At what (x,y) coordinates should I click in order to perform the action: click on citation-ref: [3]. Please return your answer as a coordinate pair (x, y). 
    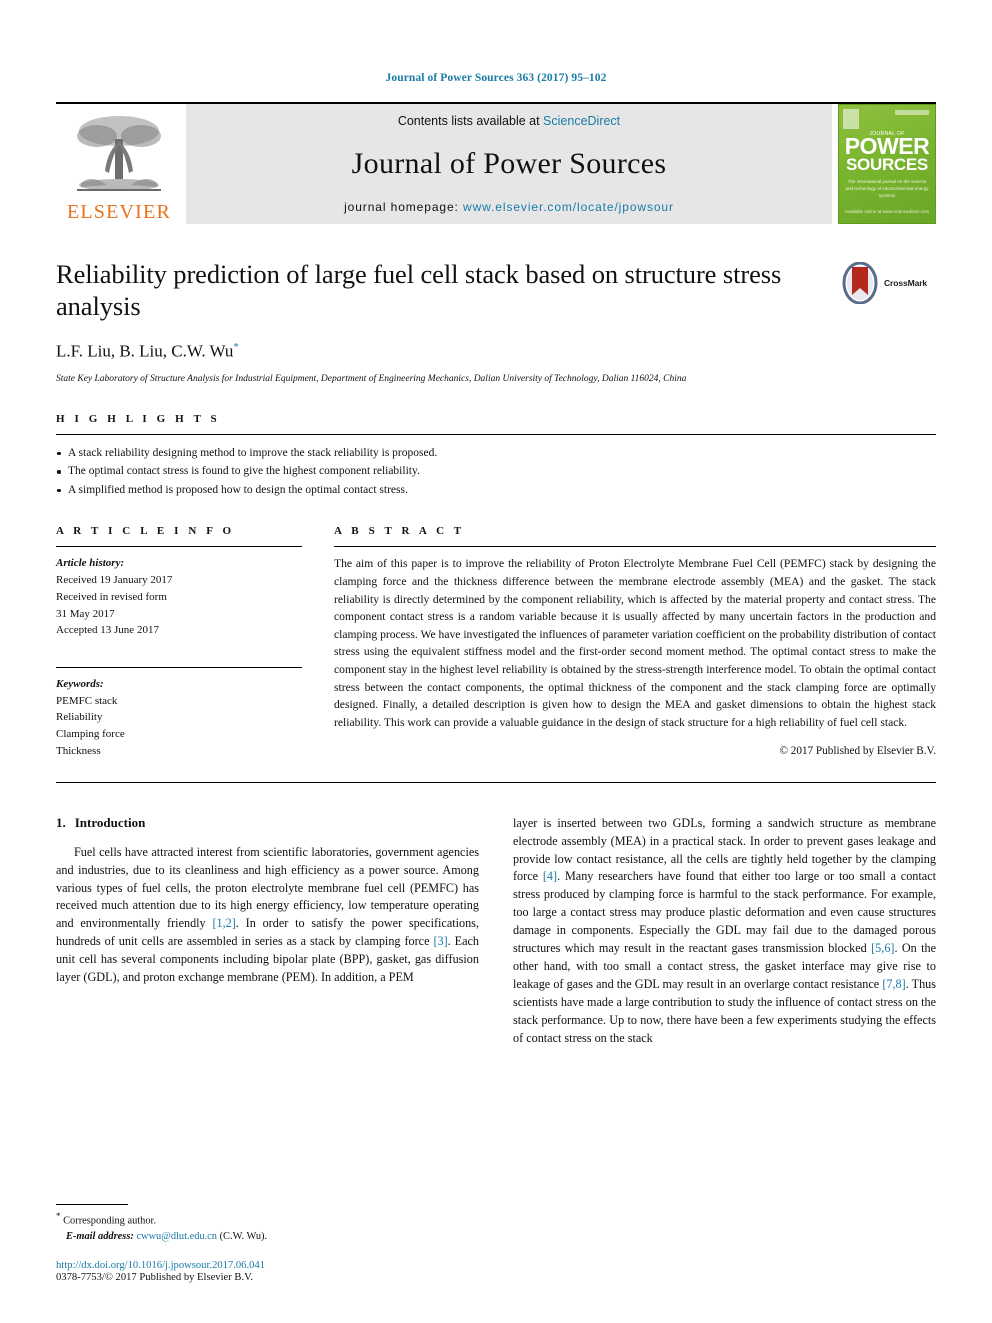
    Looking at the image, I should click on (440, 941).